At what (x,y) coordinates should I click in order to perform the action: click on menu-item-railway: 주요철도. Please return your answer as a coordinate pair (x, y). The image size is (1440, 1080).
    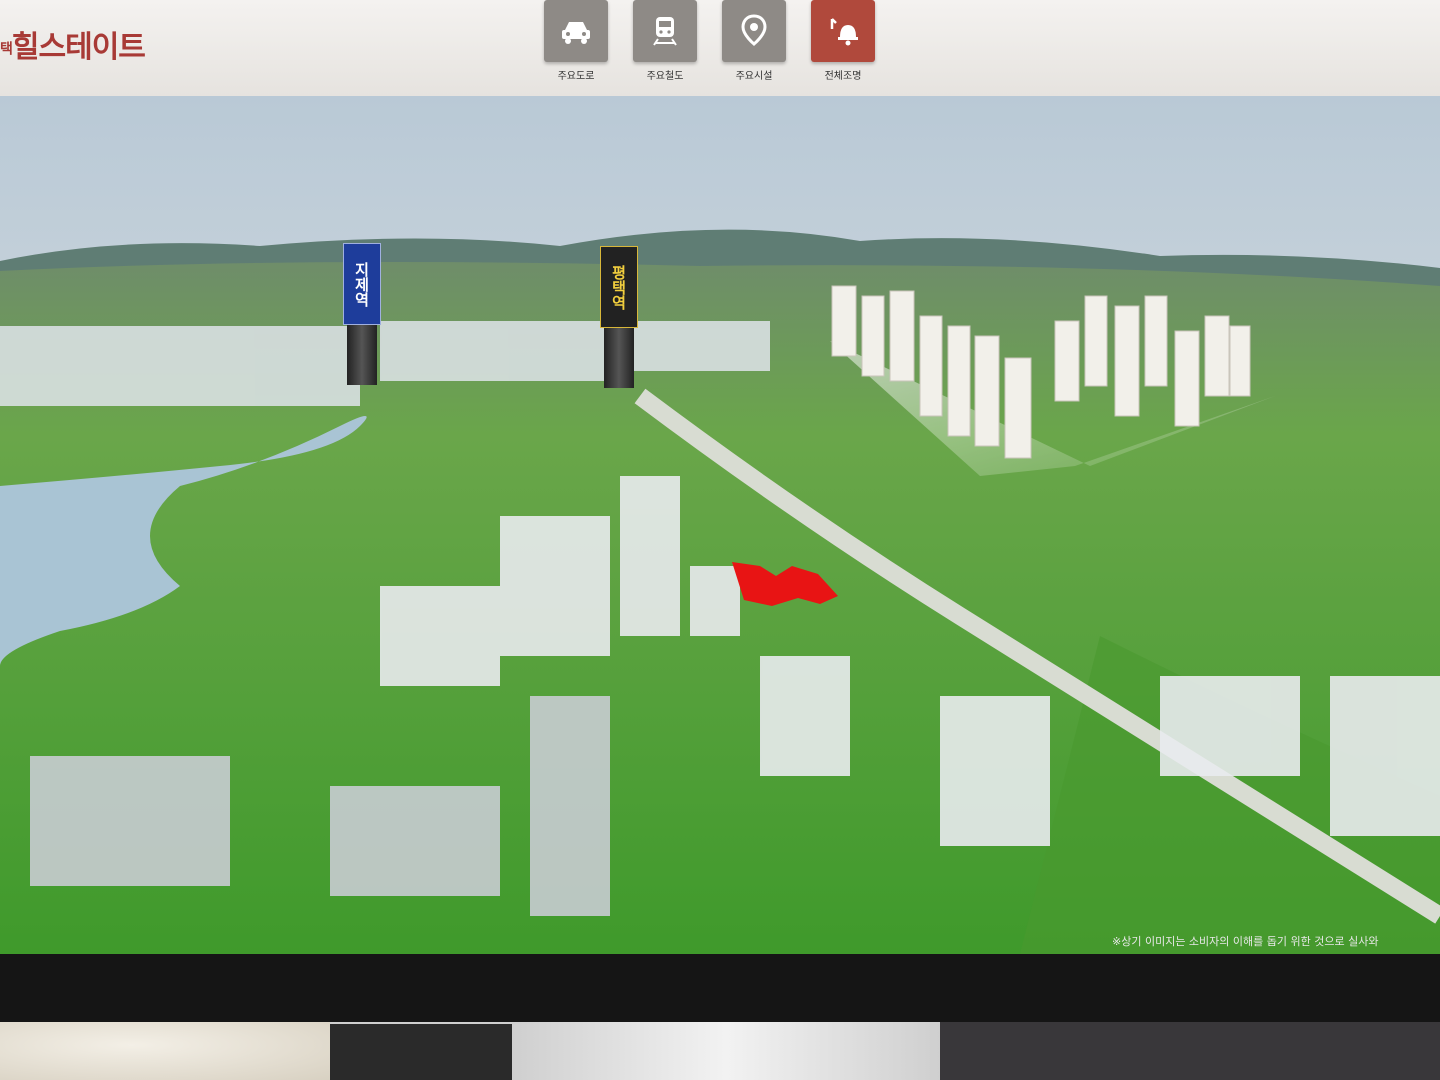
    Looking at the image, I should click on (665, 41).